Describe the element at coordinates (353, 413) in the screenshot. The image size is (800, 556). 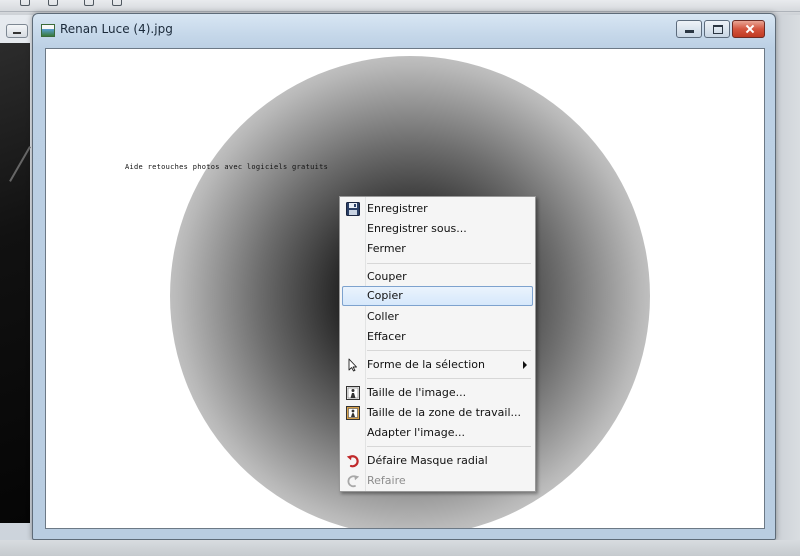
I see `canvas-size-icon` at that location.